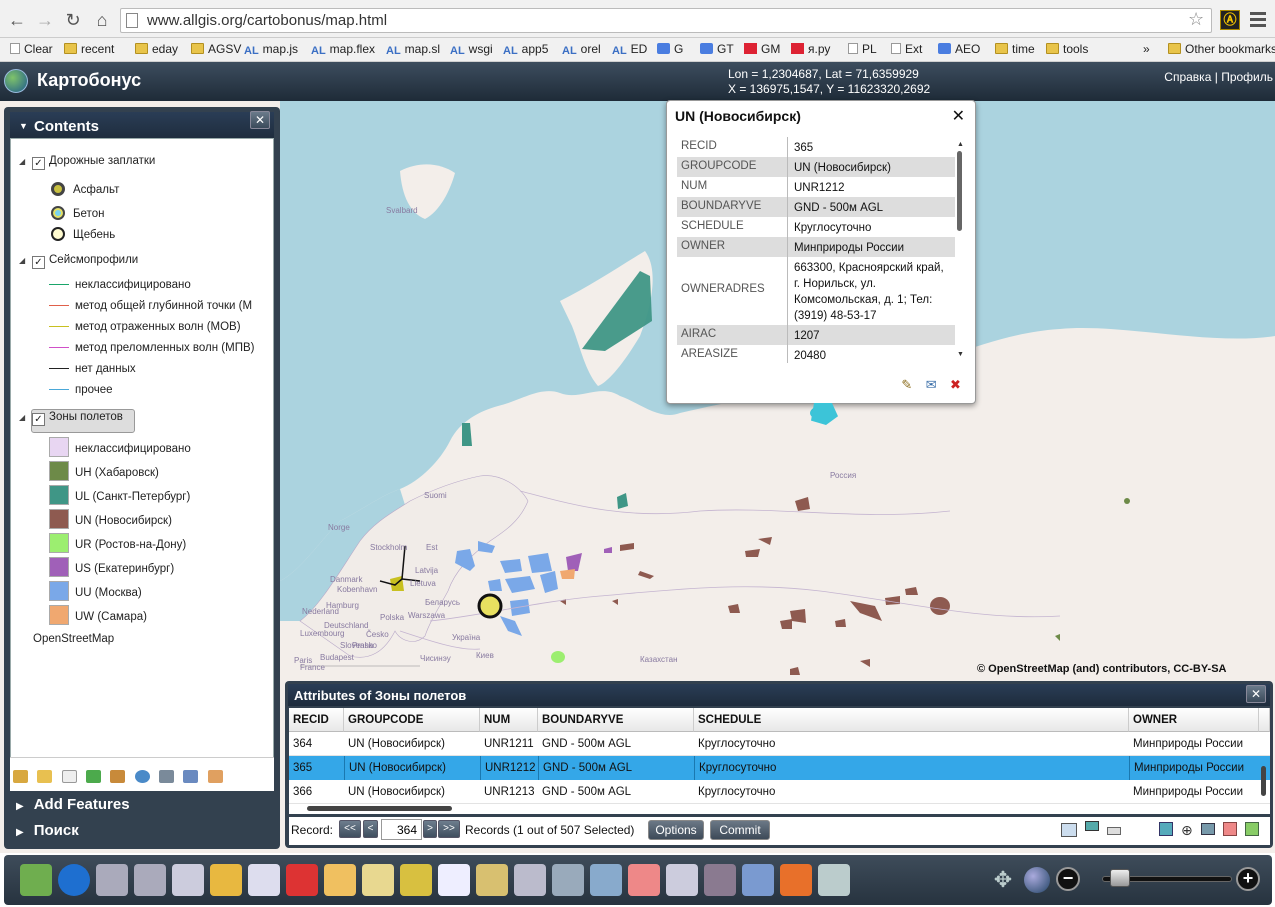  Describe the element at coordinates (1015, 49) in the screenshot. I see `bookmark-18: time` at that location.